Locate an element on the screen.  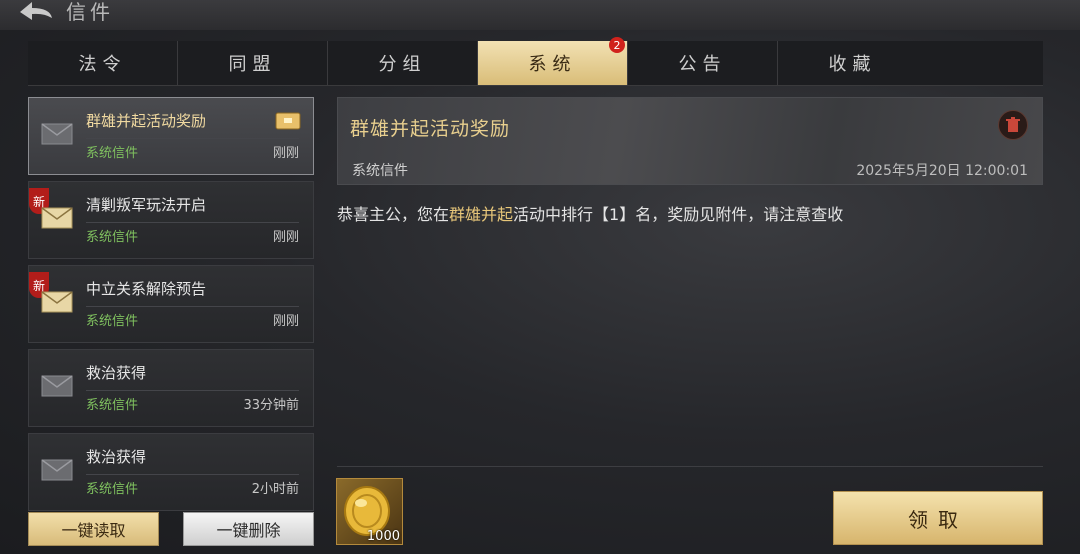
mail-list-item: 群雄并起活动奖励 系统信件 刚刚 is located at coordinates (171, 136).